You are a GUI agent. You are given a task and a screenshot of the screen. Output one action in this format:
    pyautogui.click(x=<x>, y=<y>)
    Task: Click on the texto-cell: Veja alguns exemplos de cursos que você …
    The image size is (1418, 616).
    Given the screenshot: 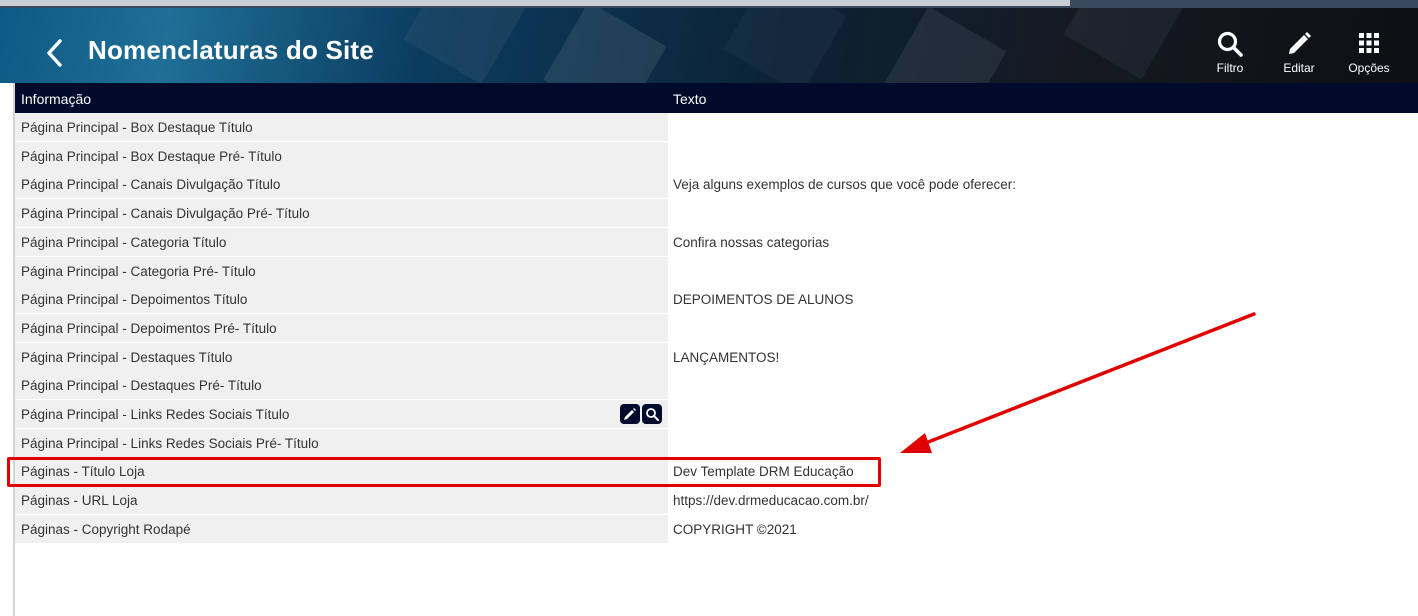 What is the action you would take?
    pyautogui.click(x=844, y=185)
    